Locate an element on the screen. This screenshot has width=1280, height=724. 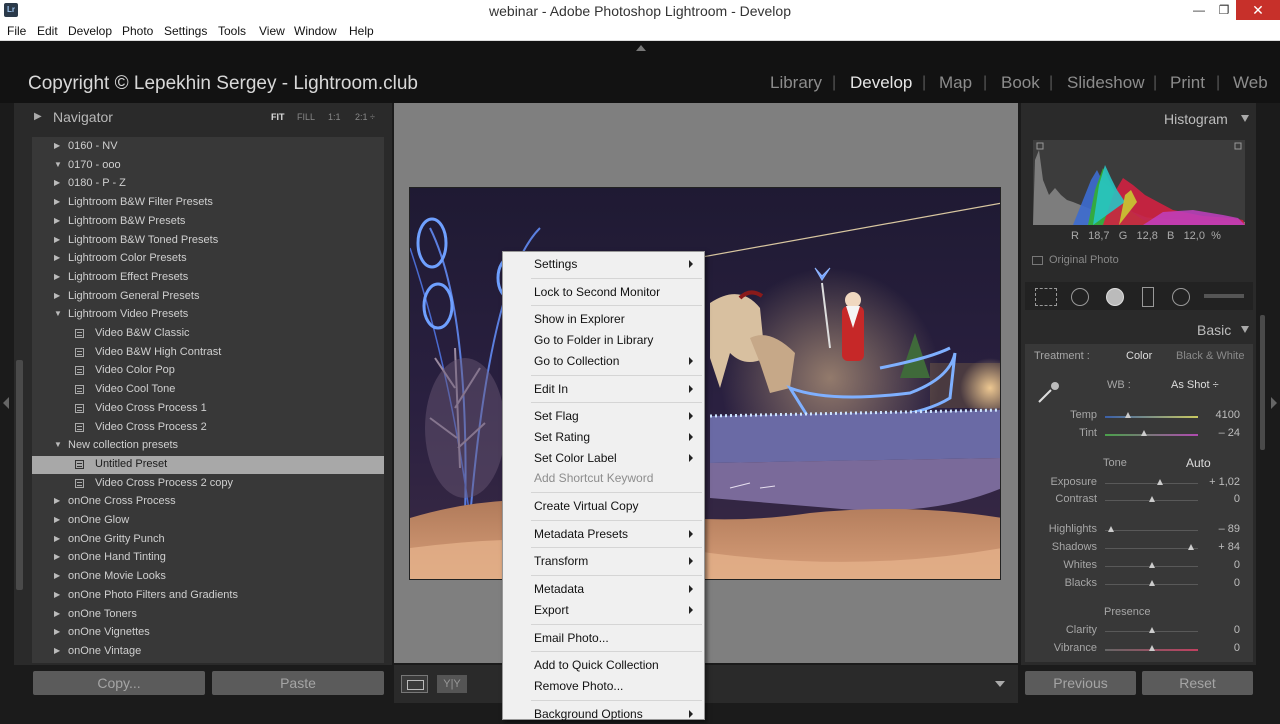
context-menu-item: Add to Quick Collection is located at coordinates (603, 665).